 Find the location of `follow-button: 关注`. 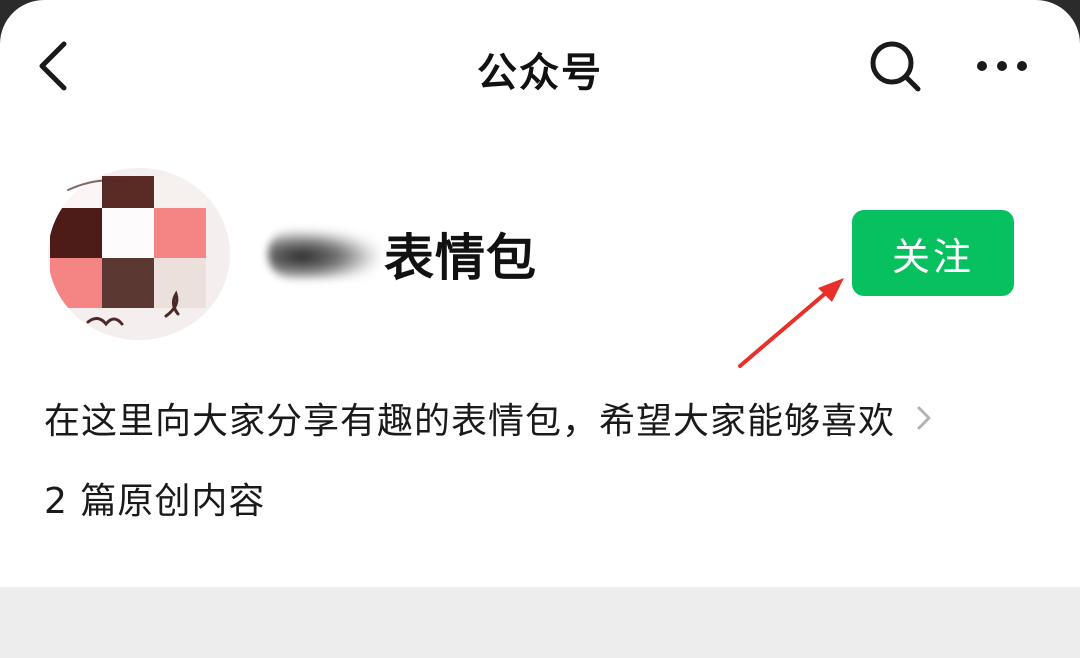

follow-button: 关注 is located at coordinates (933, 253).